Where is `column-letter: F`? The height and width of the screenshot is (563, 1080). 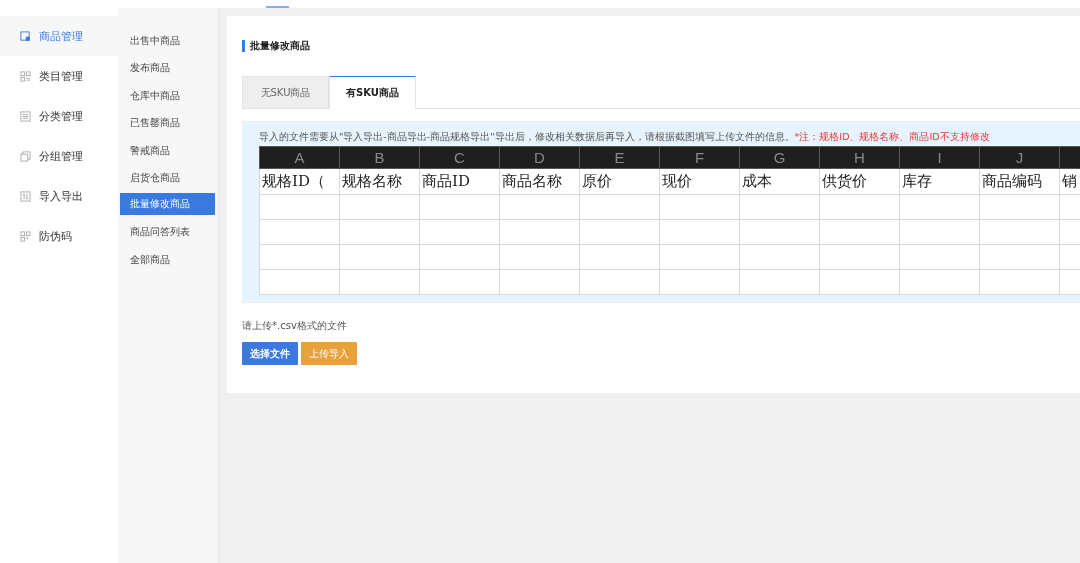 column-letter: F is located at coordinates (699, 157).